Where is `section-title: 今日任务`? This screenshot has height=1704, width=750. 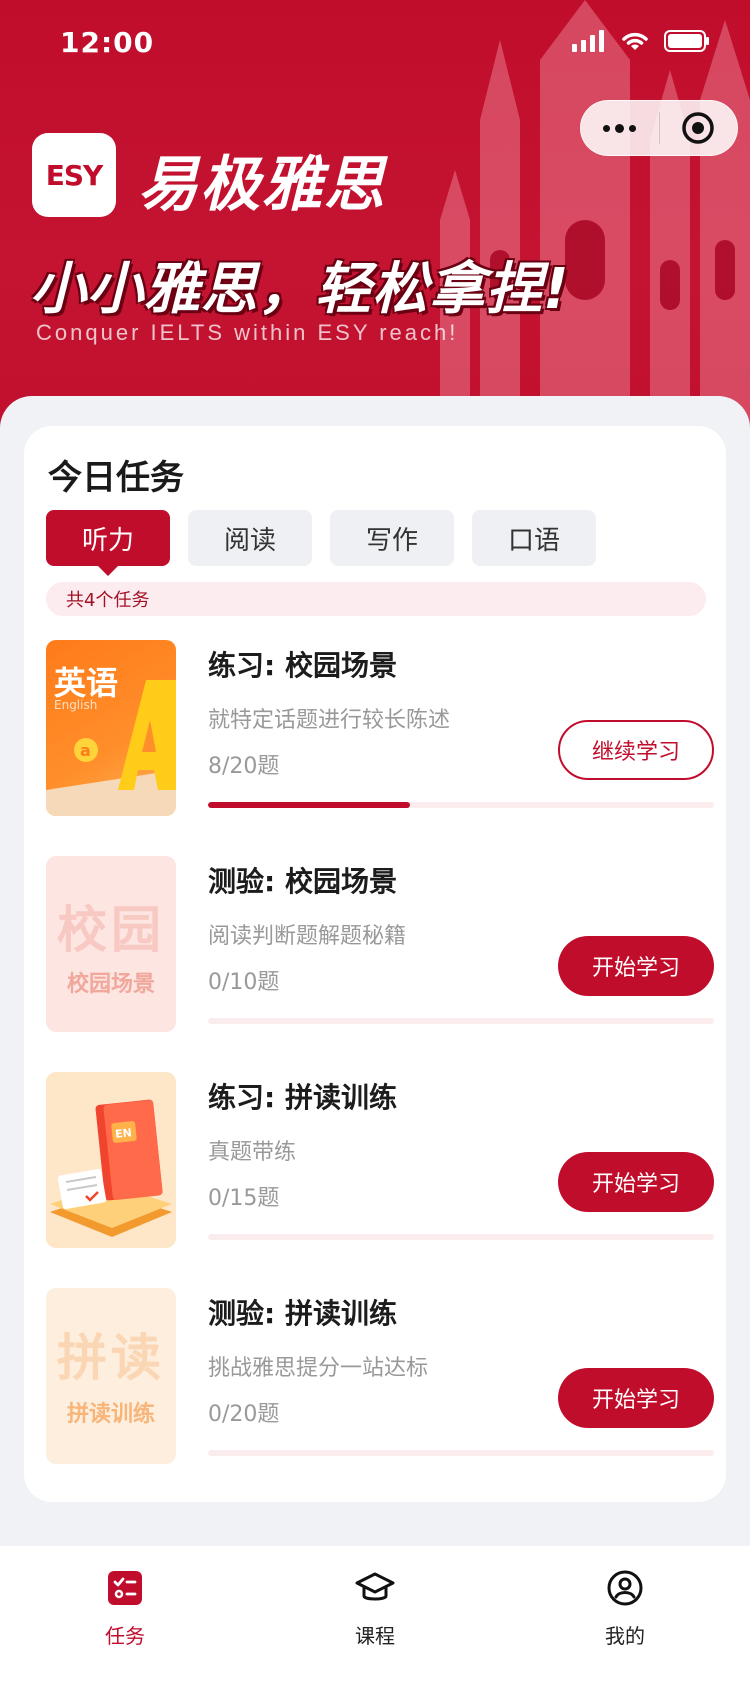
section-title: 今日任务 is located at coordinates (116, 478).